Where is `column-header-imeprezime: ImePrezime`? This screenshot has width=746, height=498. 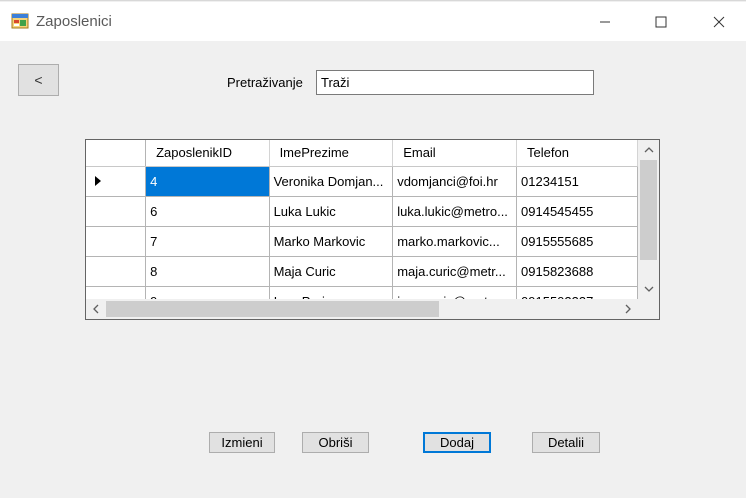
column-header-imeprezime: ImePrezime is located at coordinates (331, 153).